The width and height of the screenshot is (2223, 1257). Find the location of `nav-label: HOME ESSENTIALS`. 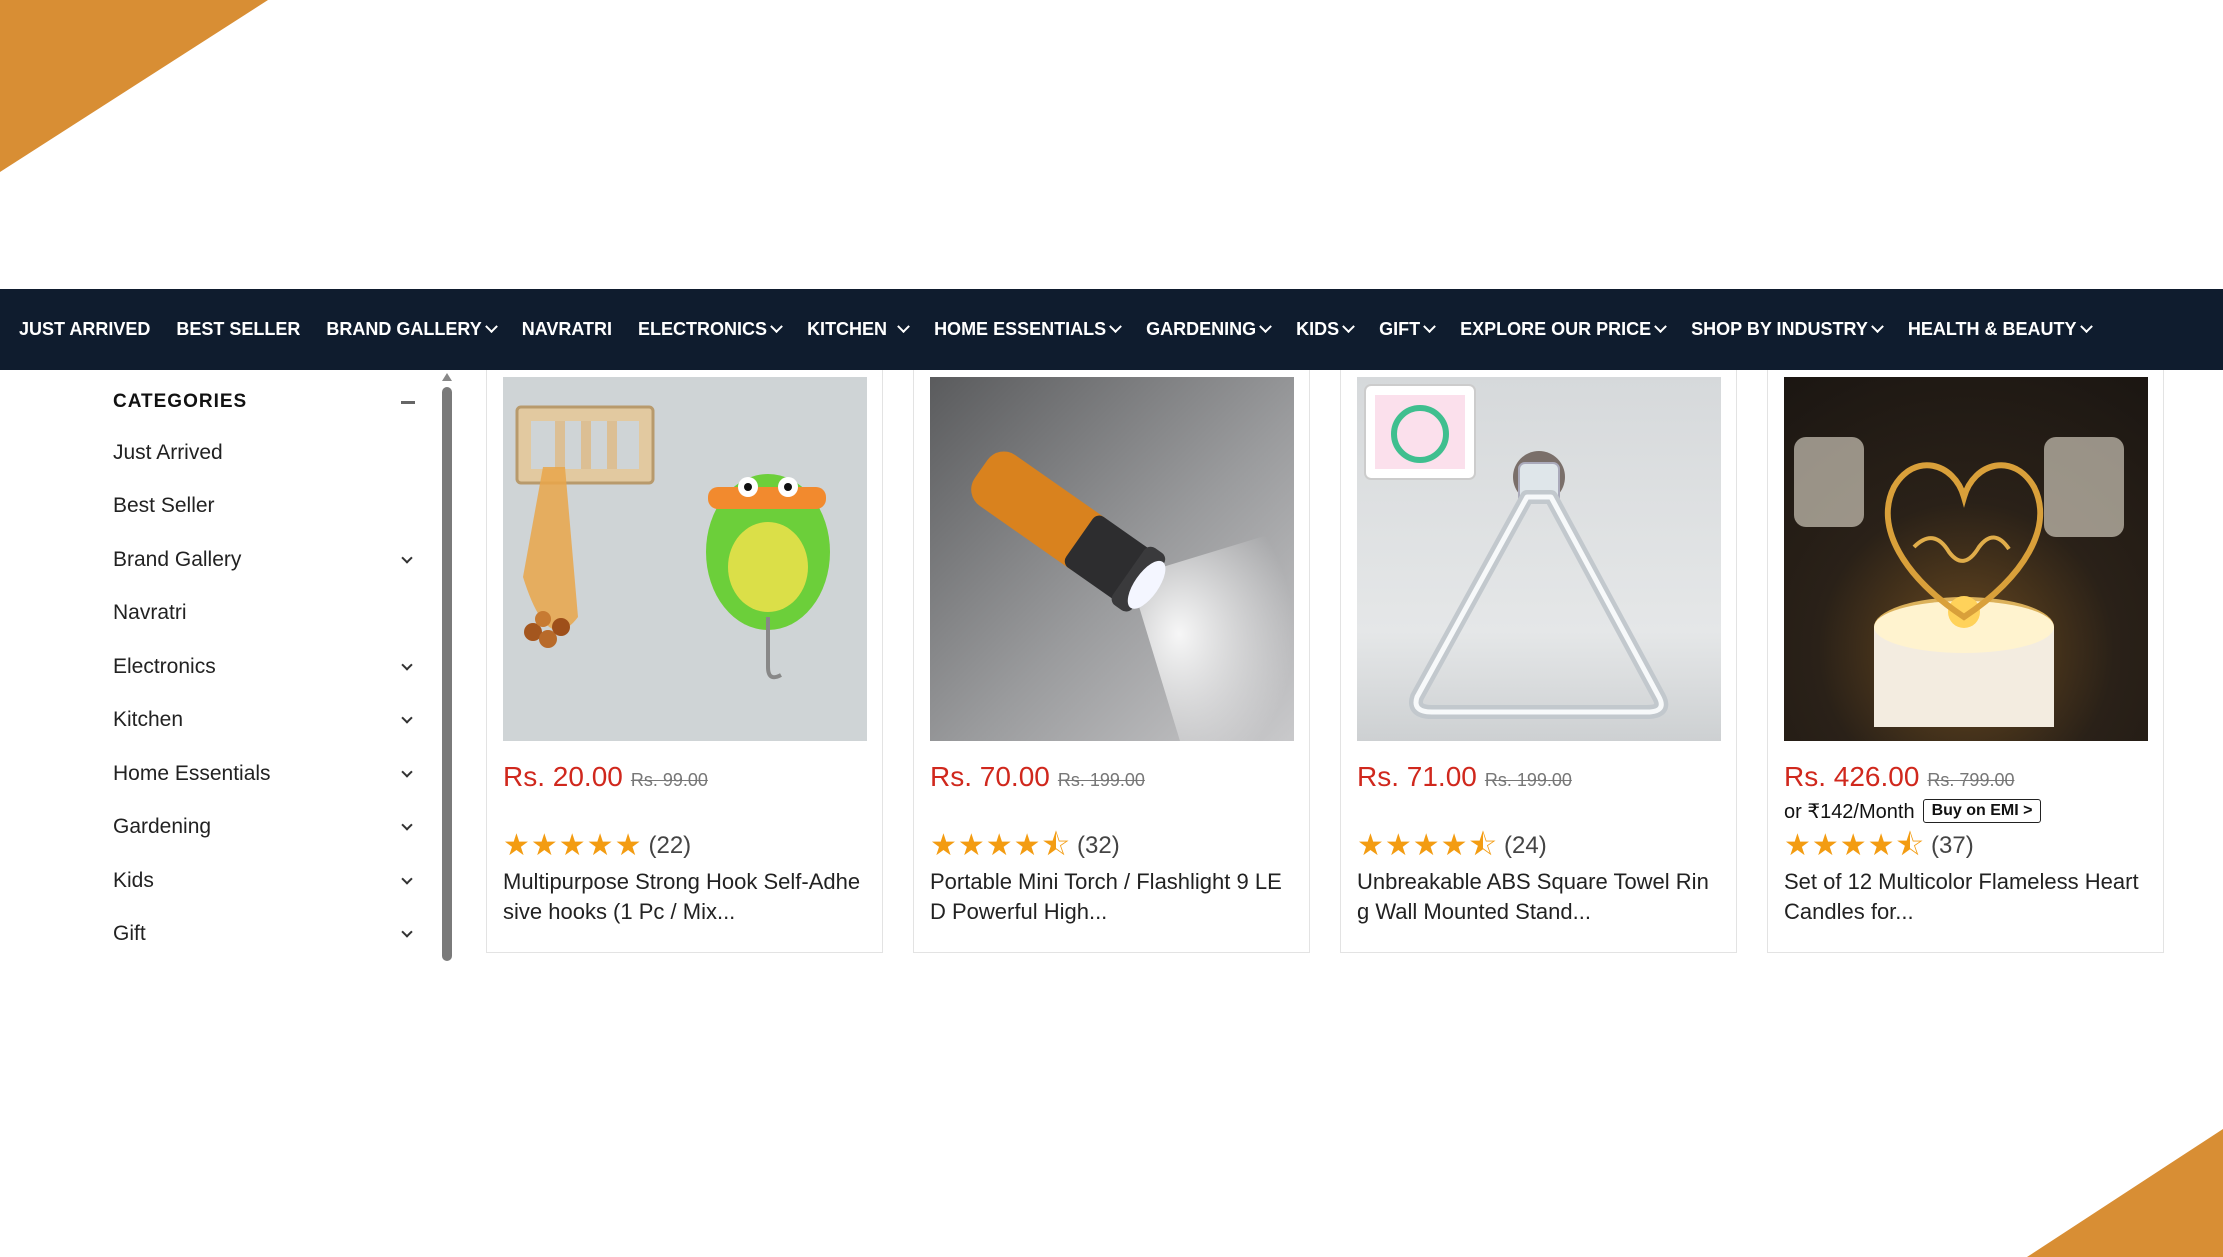

nav-label: HOME ESSENTIALS is located at coordinates (1020, 329).